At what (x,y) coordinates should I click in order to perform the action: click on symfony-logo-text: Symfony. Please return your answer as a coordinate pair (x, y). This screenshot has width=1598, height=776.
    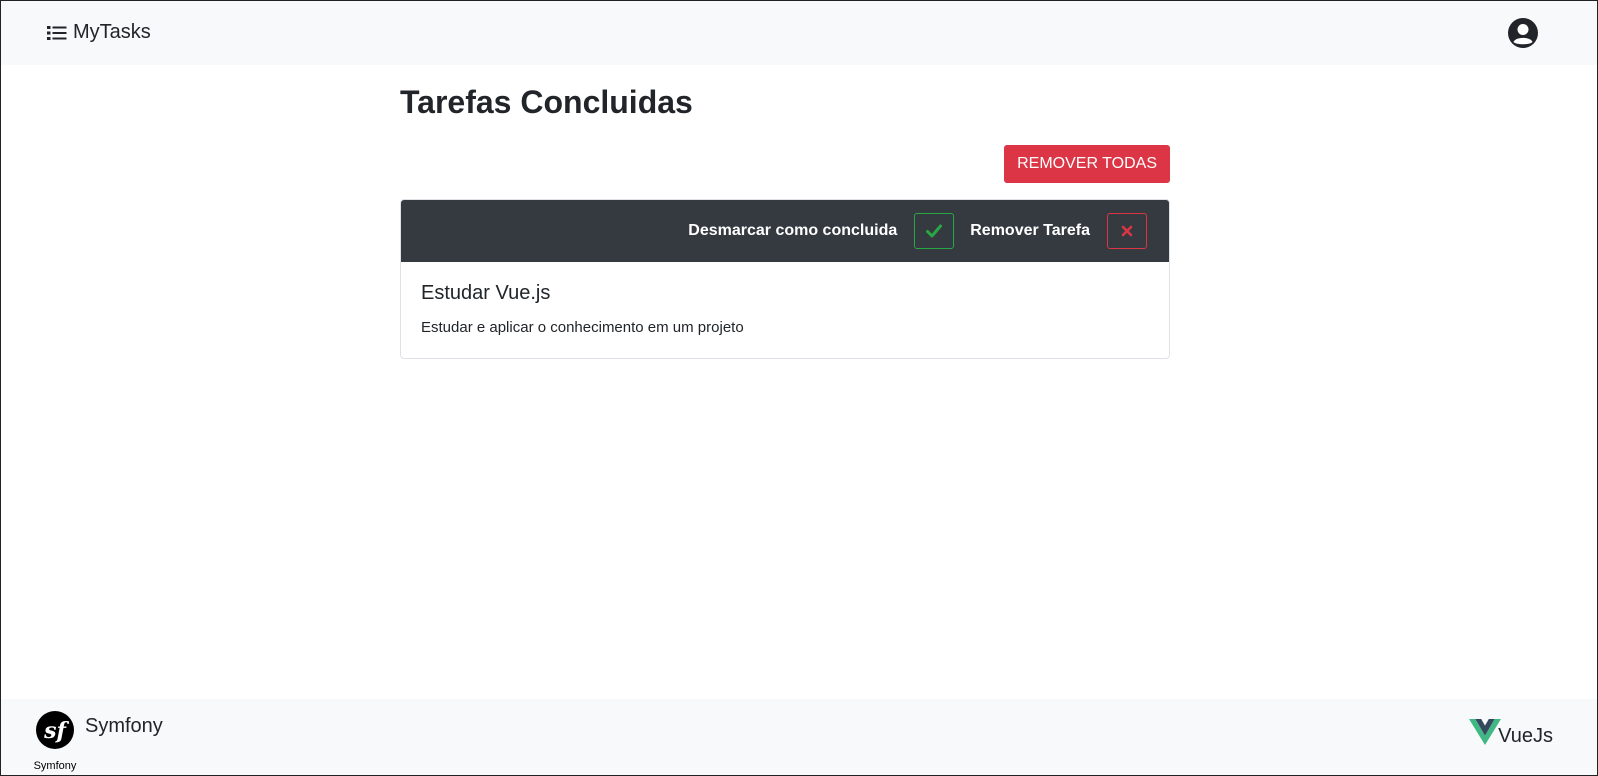
    Looking at the image, I should click on (55, 766).